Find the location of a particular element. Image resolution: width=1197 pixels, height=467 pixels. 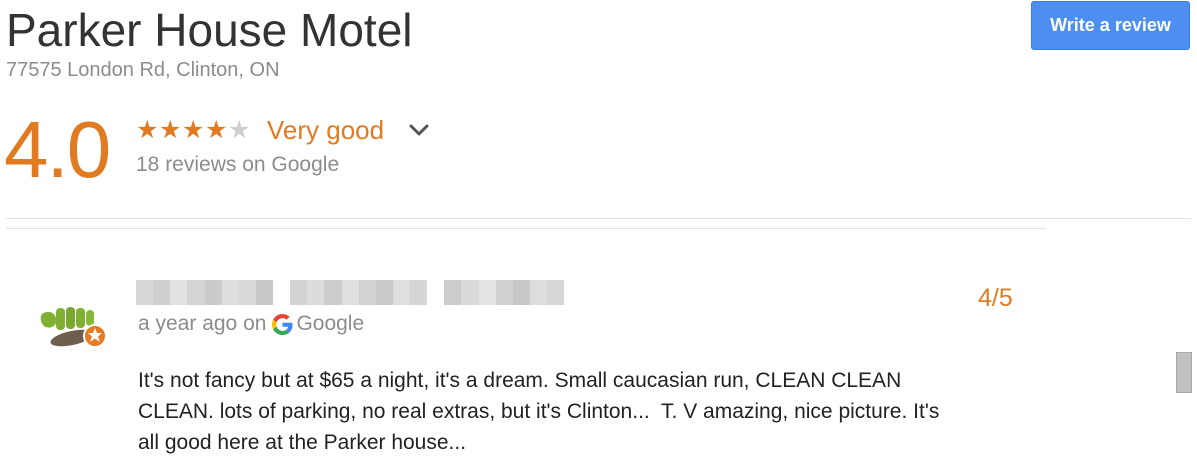

star-empty-icon: ★ is located at coordinates (239, 130).